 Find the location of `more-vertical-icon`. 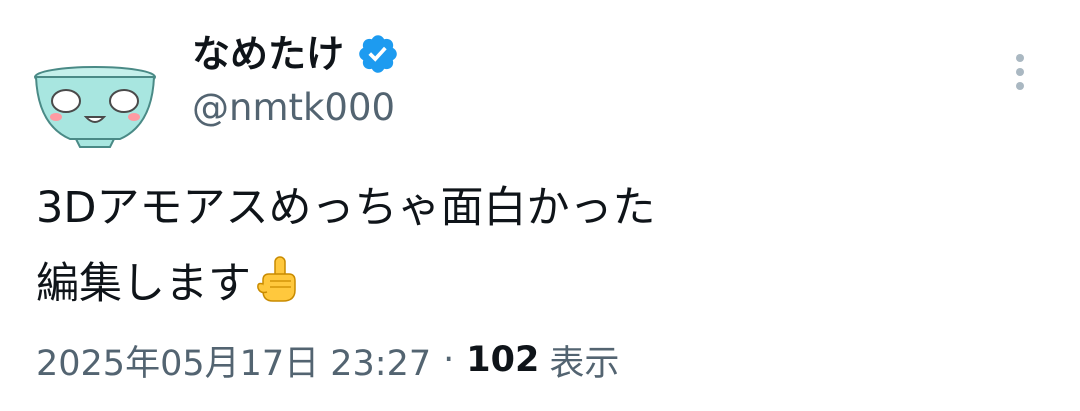

more-vertical-icon is located at coordinates (1020, 72).